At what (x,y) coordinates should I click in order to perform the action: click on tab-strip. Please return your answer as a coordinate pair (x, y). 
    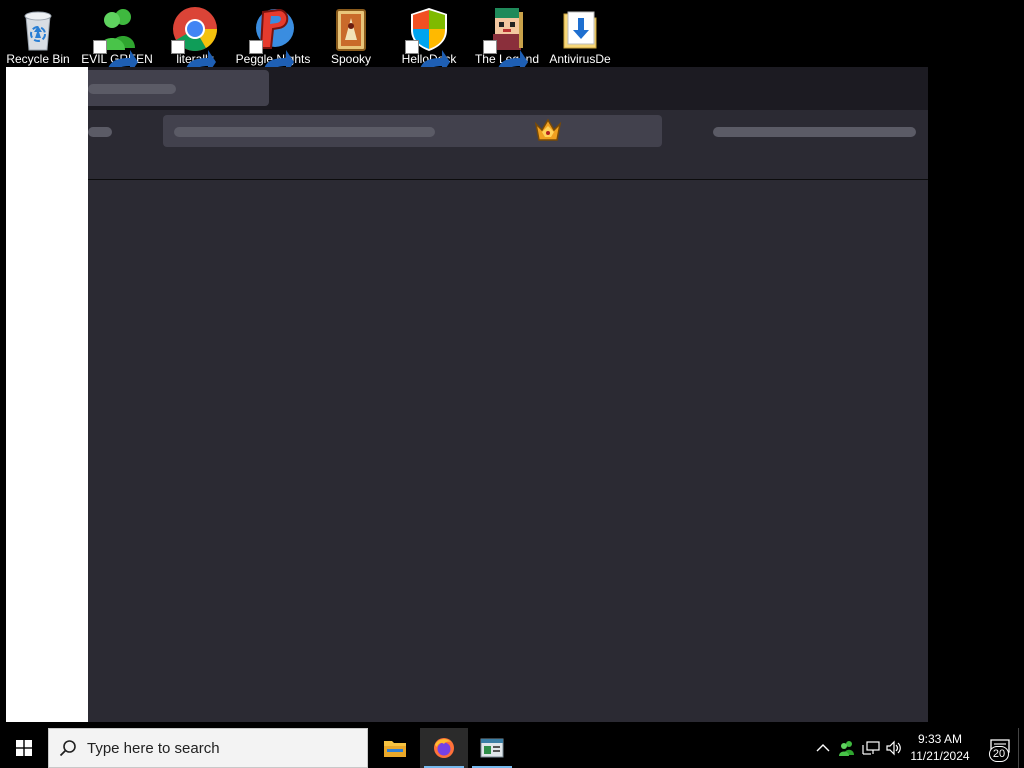
    Looking at the image, I should click on (508, 88).